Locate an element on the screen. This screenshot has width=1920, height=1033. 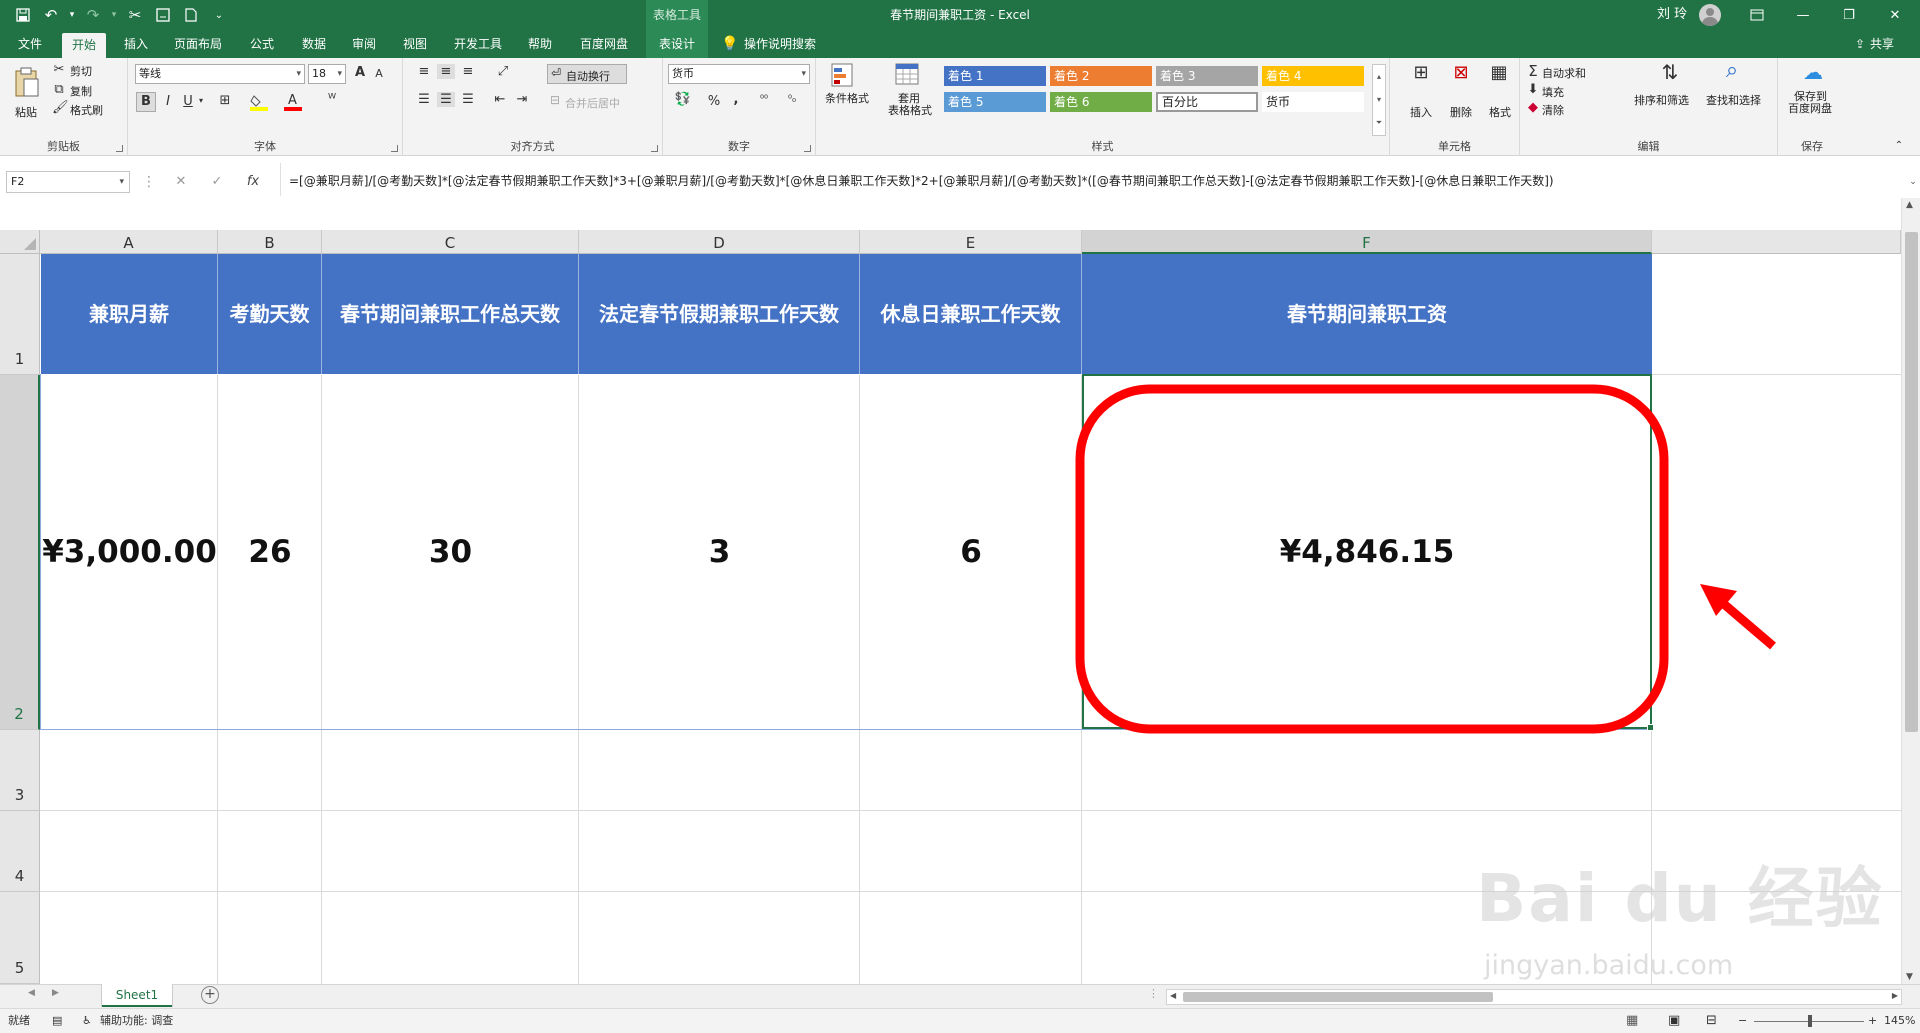
bold-button: B is located at coordinates (146, 102).